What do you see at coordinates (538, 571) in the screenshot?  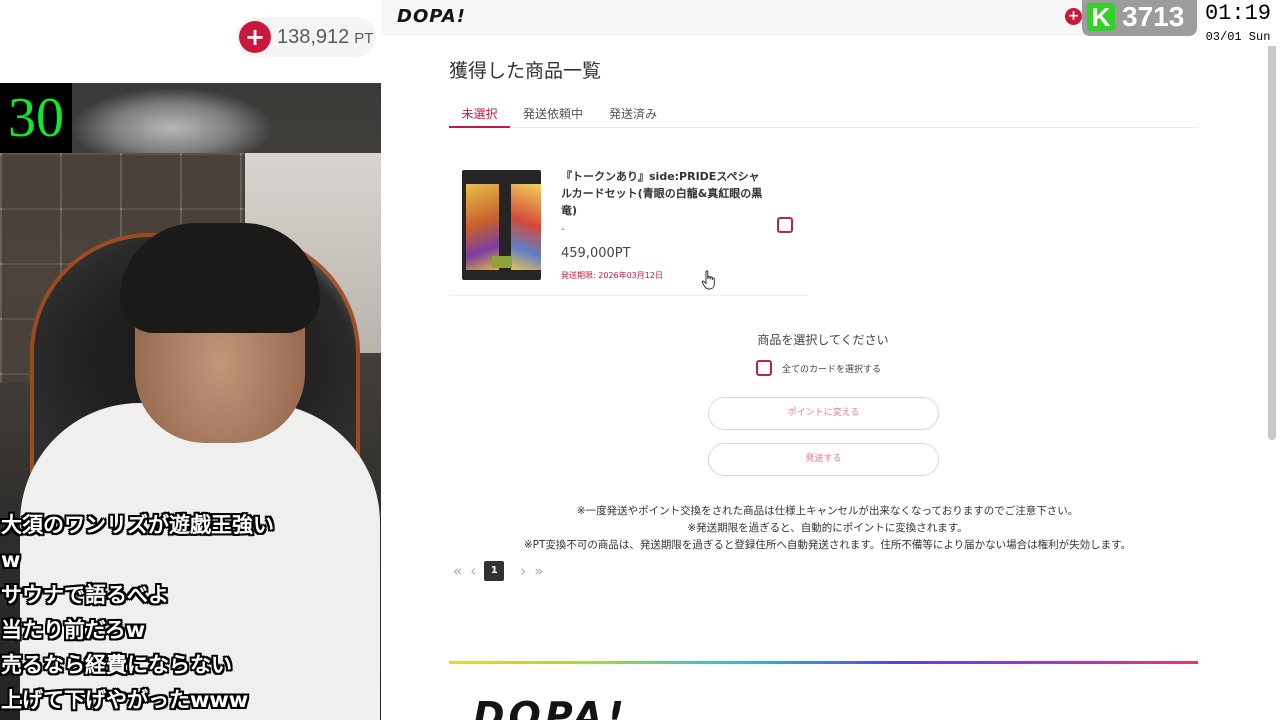 I see `last-page-icon: »` at bounding box center [538, 571].